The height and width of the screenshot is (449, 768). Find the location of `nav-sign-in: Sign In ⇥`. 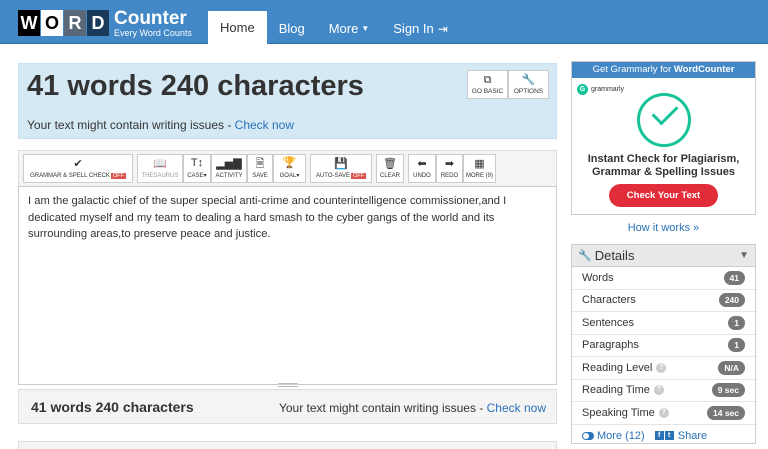

nav-sign-in: Sign In ⇥ is located at coordinates (420, 28).